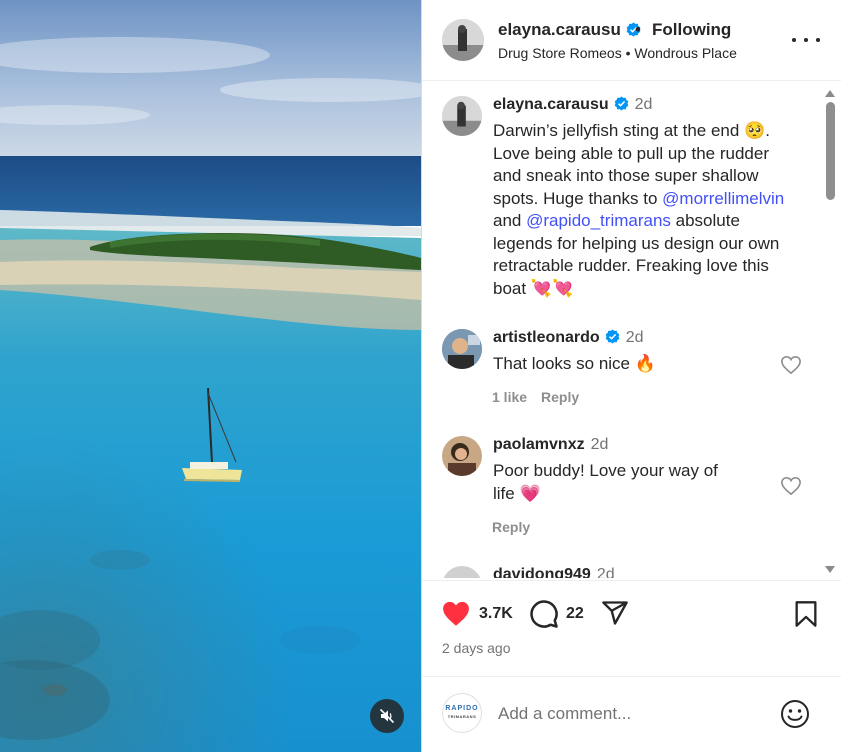 The image size is (841, 752). Describe the element at coordinates (574, 363) in the screenshot. I see `comment-text: That looks so nice 🔥` at that location.